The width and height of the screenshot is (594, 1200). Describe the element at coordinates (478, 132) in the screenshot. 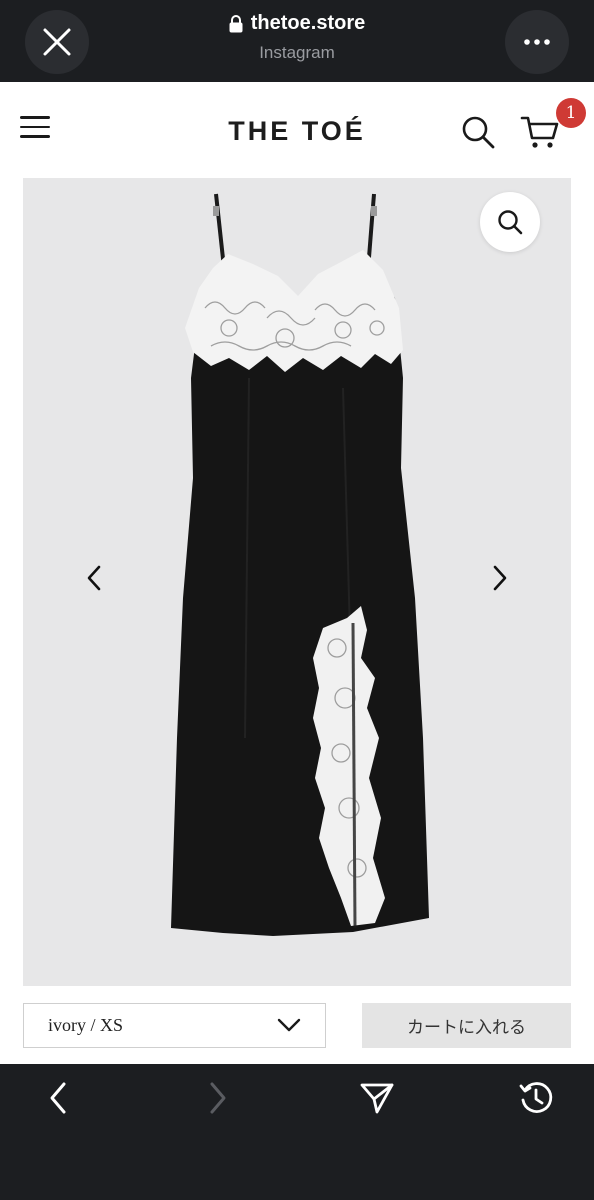

I see `search-icon` at that location.